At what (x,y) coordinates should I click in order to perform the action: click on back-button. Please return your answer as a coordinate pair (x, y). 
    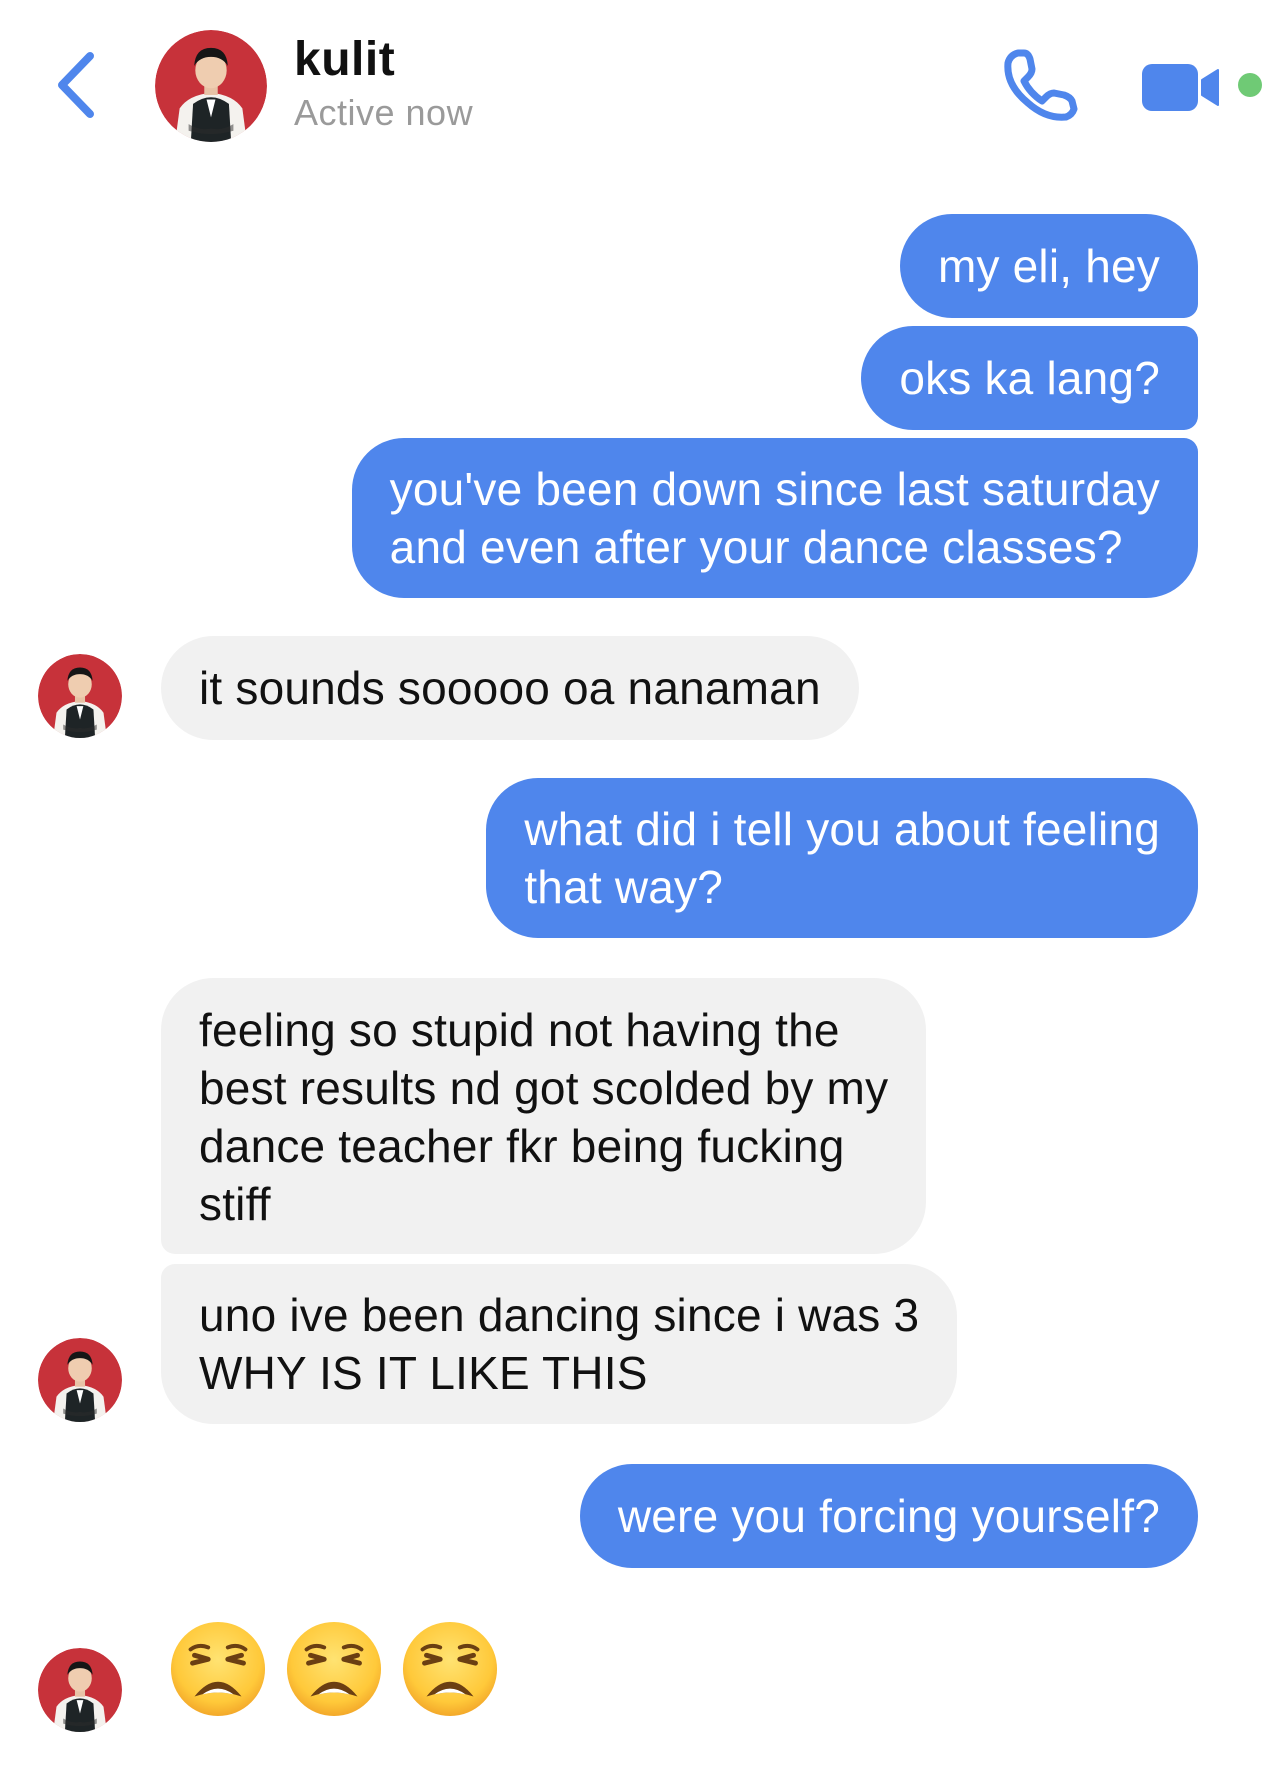
    Looking at the image, I should click on (77, 85).